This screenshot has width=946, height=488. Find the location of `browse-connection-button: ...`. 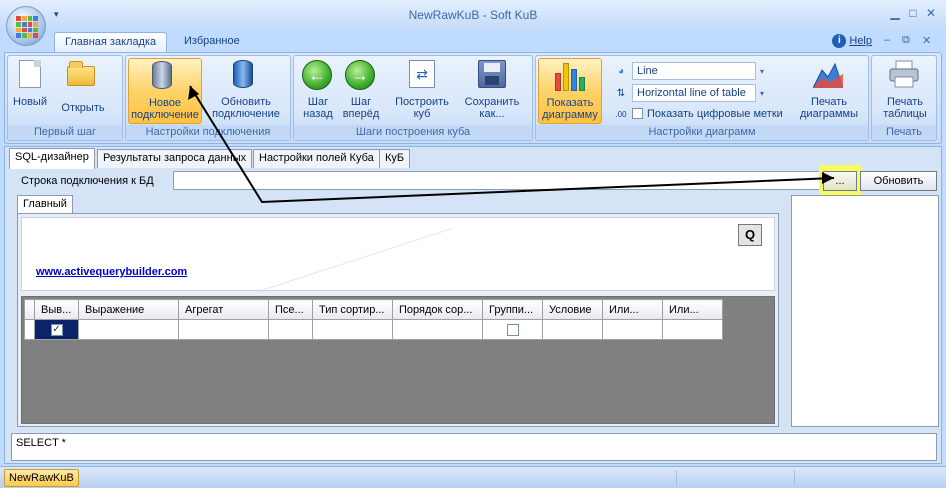

browse-connection-button: ... is located at coordinates (840, 181).